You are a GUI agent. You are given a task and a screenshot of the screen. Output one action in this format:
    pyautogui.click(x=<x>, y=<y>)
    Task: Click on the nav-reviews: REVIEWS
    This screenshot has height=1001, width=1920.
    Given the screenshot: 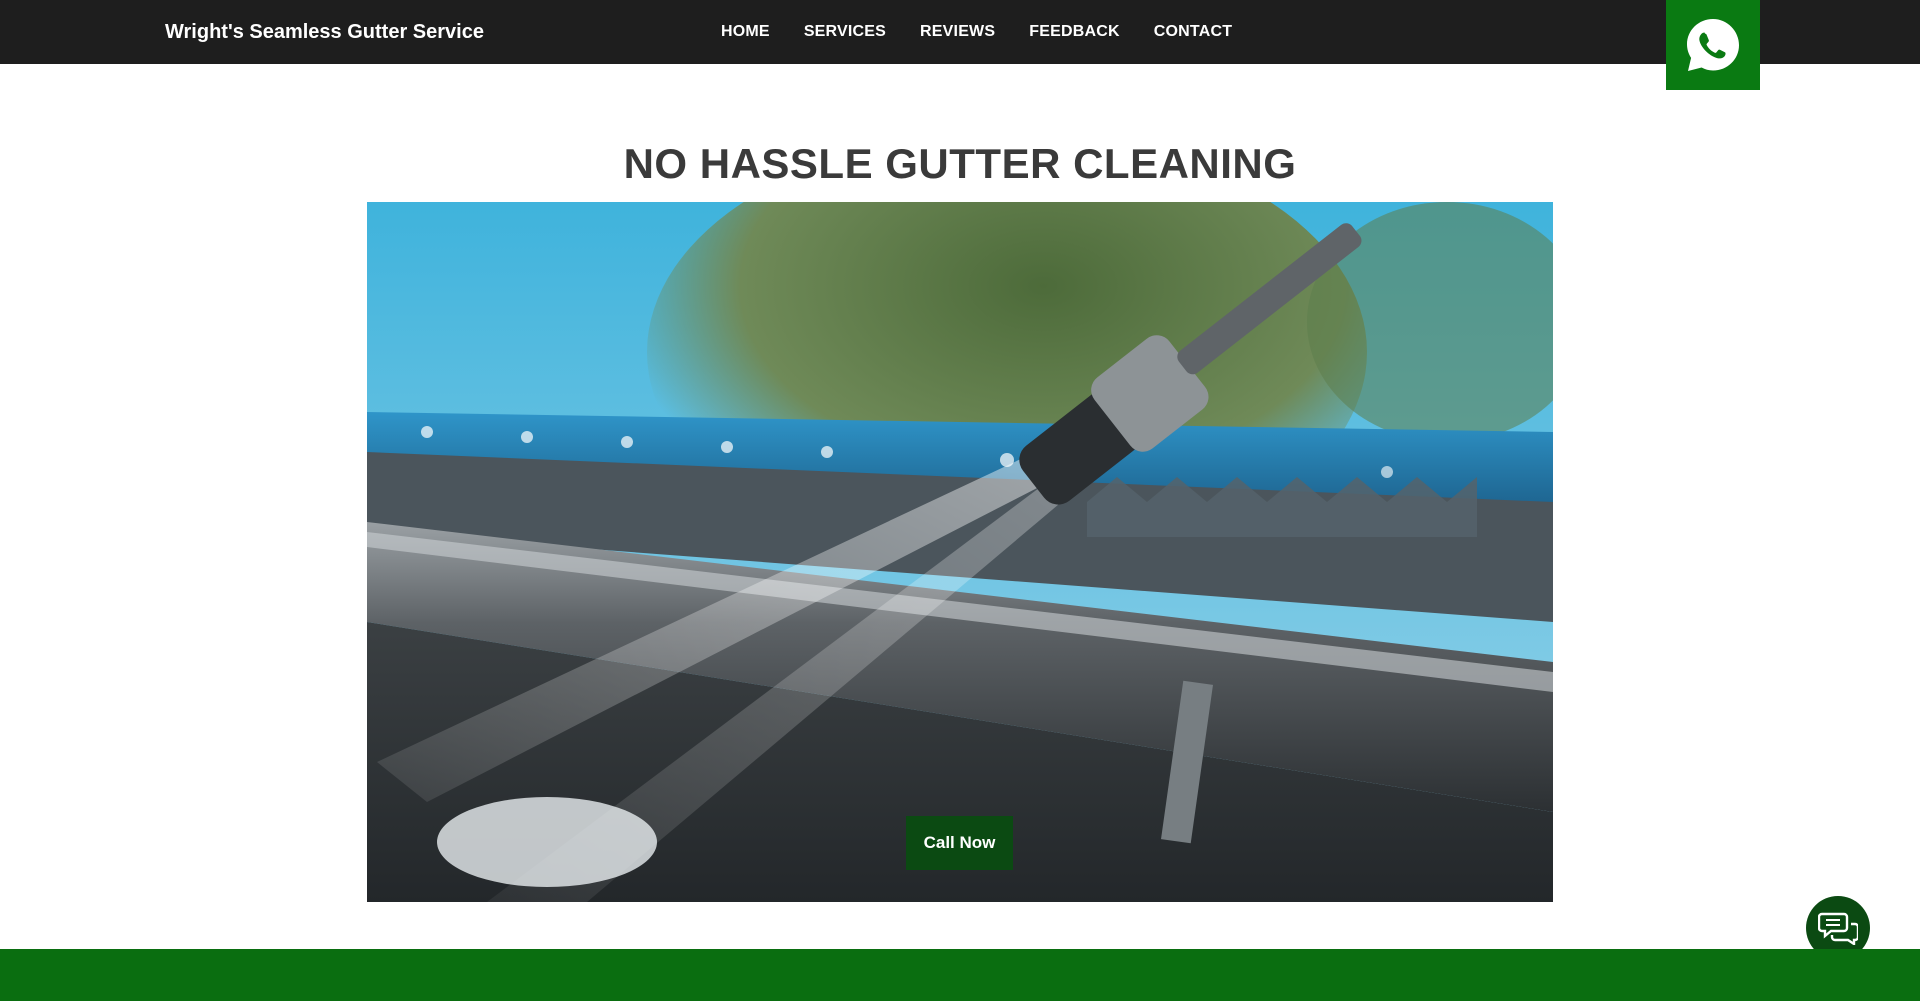 What is the action you would take?
    pyautogui.click(x=957, y=32)
    